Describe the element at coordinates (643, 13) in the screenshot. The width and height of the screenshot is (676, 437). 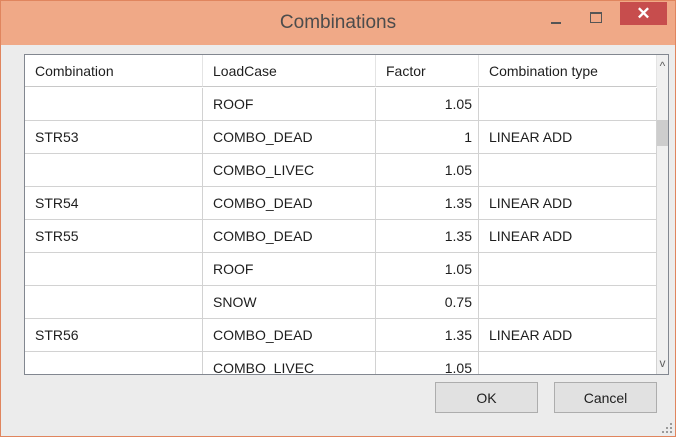
I see `close-button: ✕` at that location.